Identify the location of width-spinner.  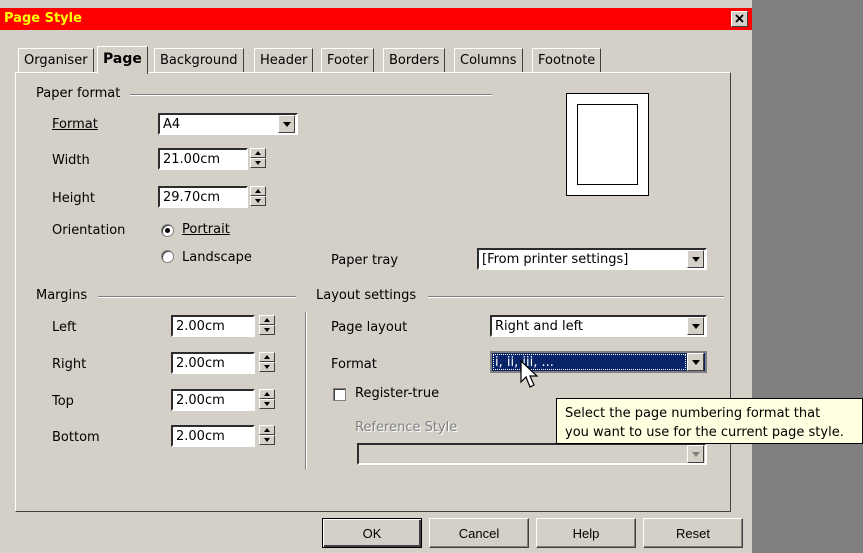
(258, 158).